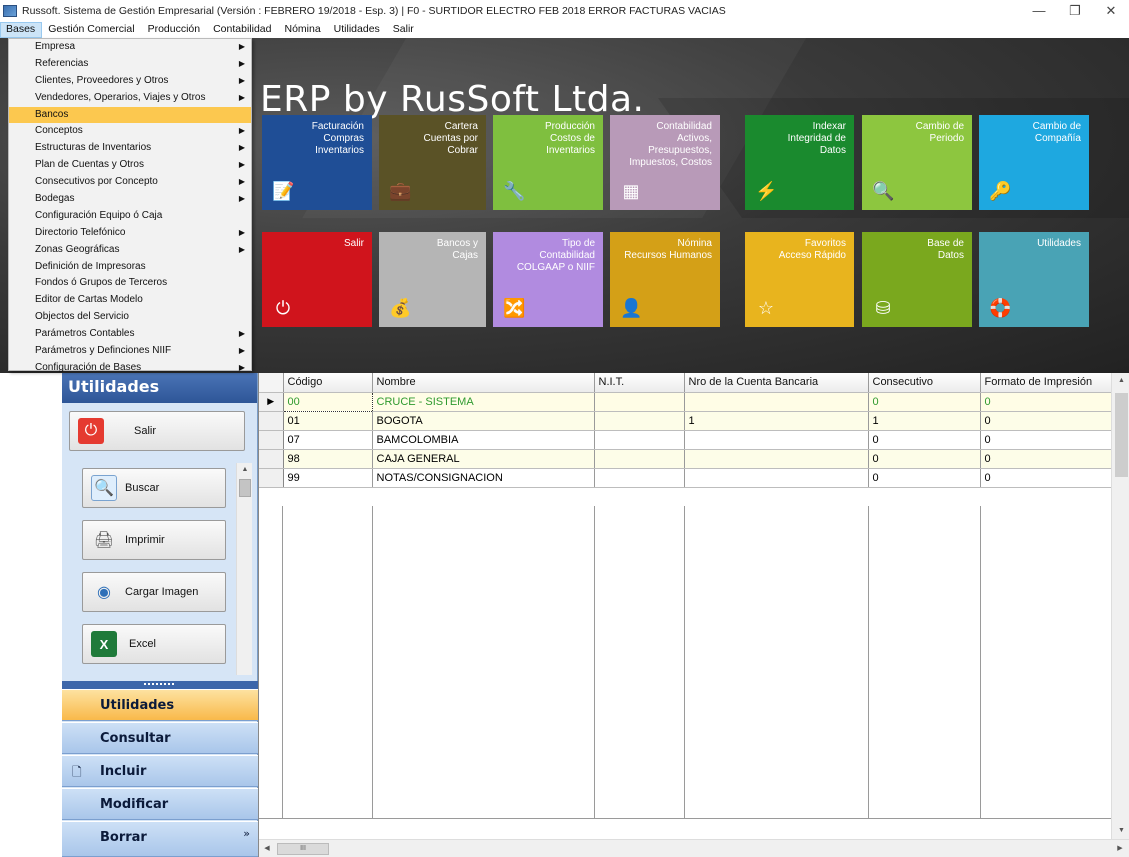 Image resolution: width=1129 pixels, height=857 pixels. Describe the element at coordinates (328, 440) in the screenshot. I see `cell-codigo: 07` at that location.